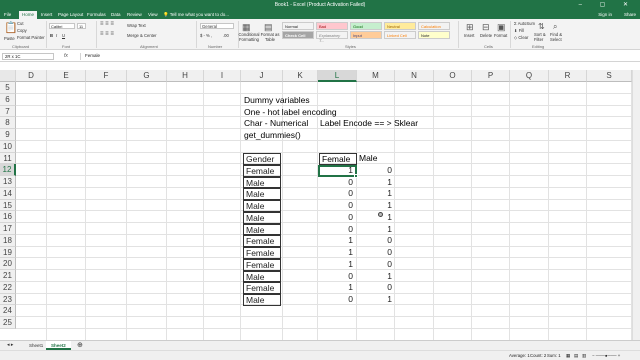 Image resolution: width=640 pixels, height=360 pixels. Describe the element at coordinates (356, 175) in the screenshot. I see `fill-handle` at that location.